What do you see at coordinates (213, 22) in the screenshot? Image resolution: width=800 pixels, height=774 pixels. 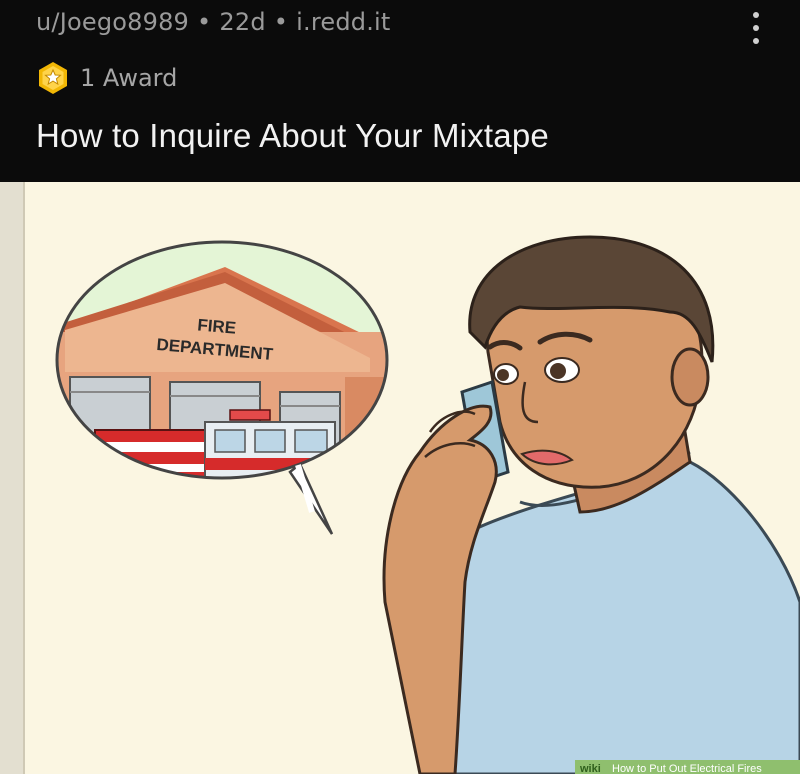 I see `post-meta: u/Joego8989 • 22d • i.redd.it` at bounding box center [213, 22].